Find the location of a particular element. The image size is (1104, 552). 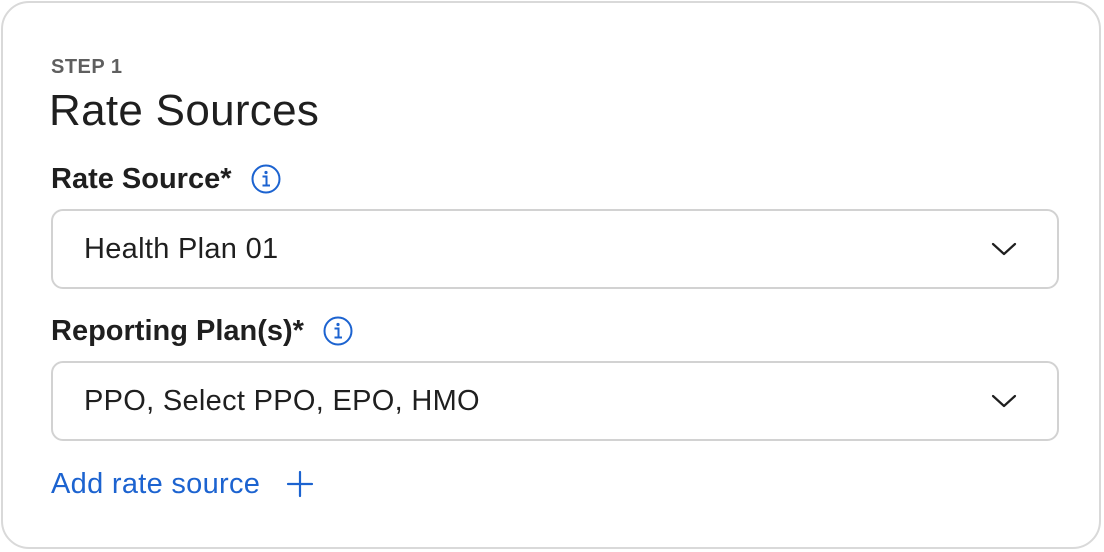

rate-source-label-row: Rate Source* is located at coordinates (166, 179).